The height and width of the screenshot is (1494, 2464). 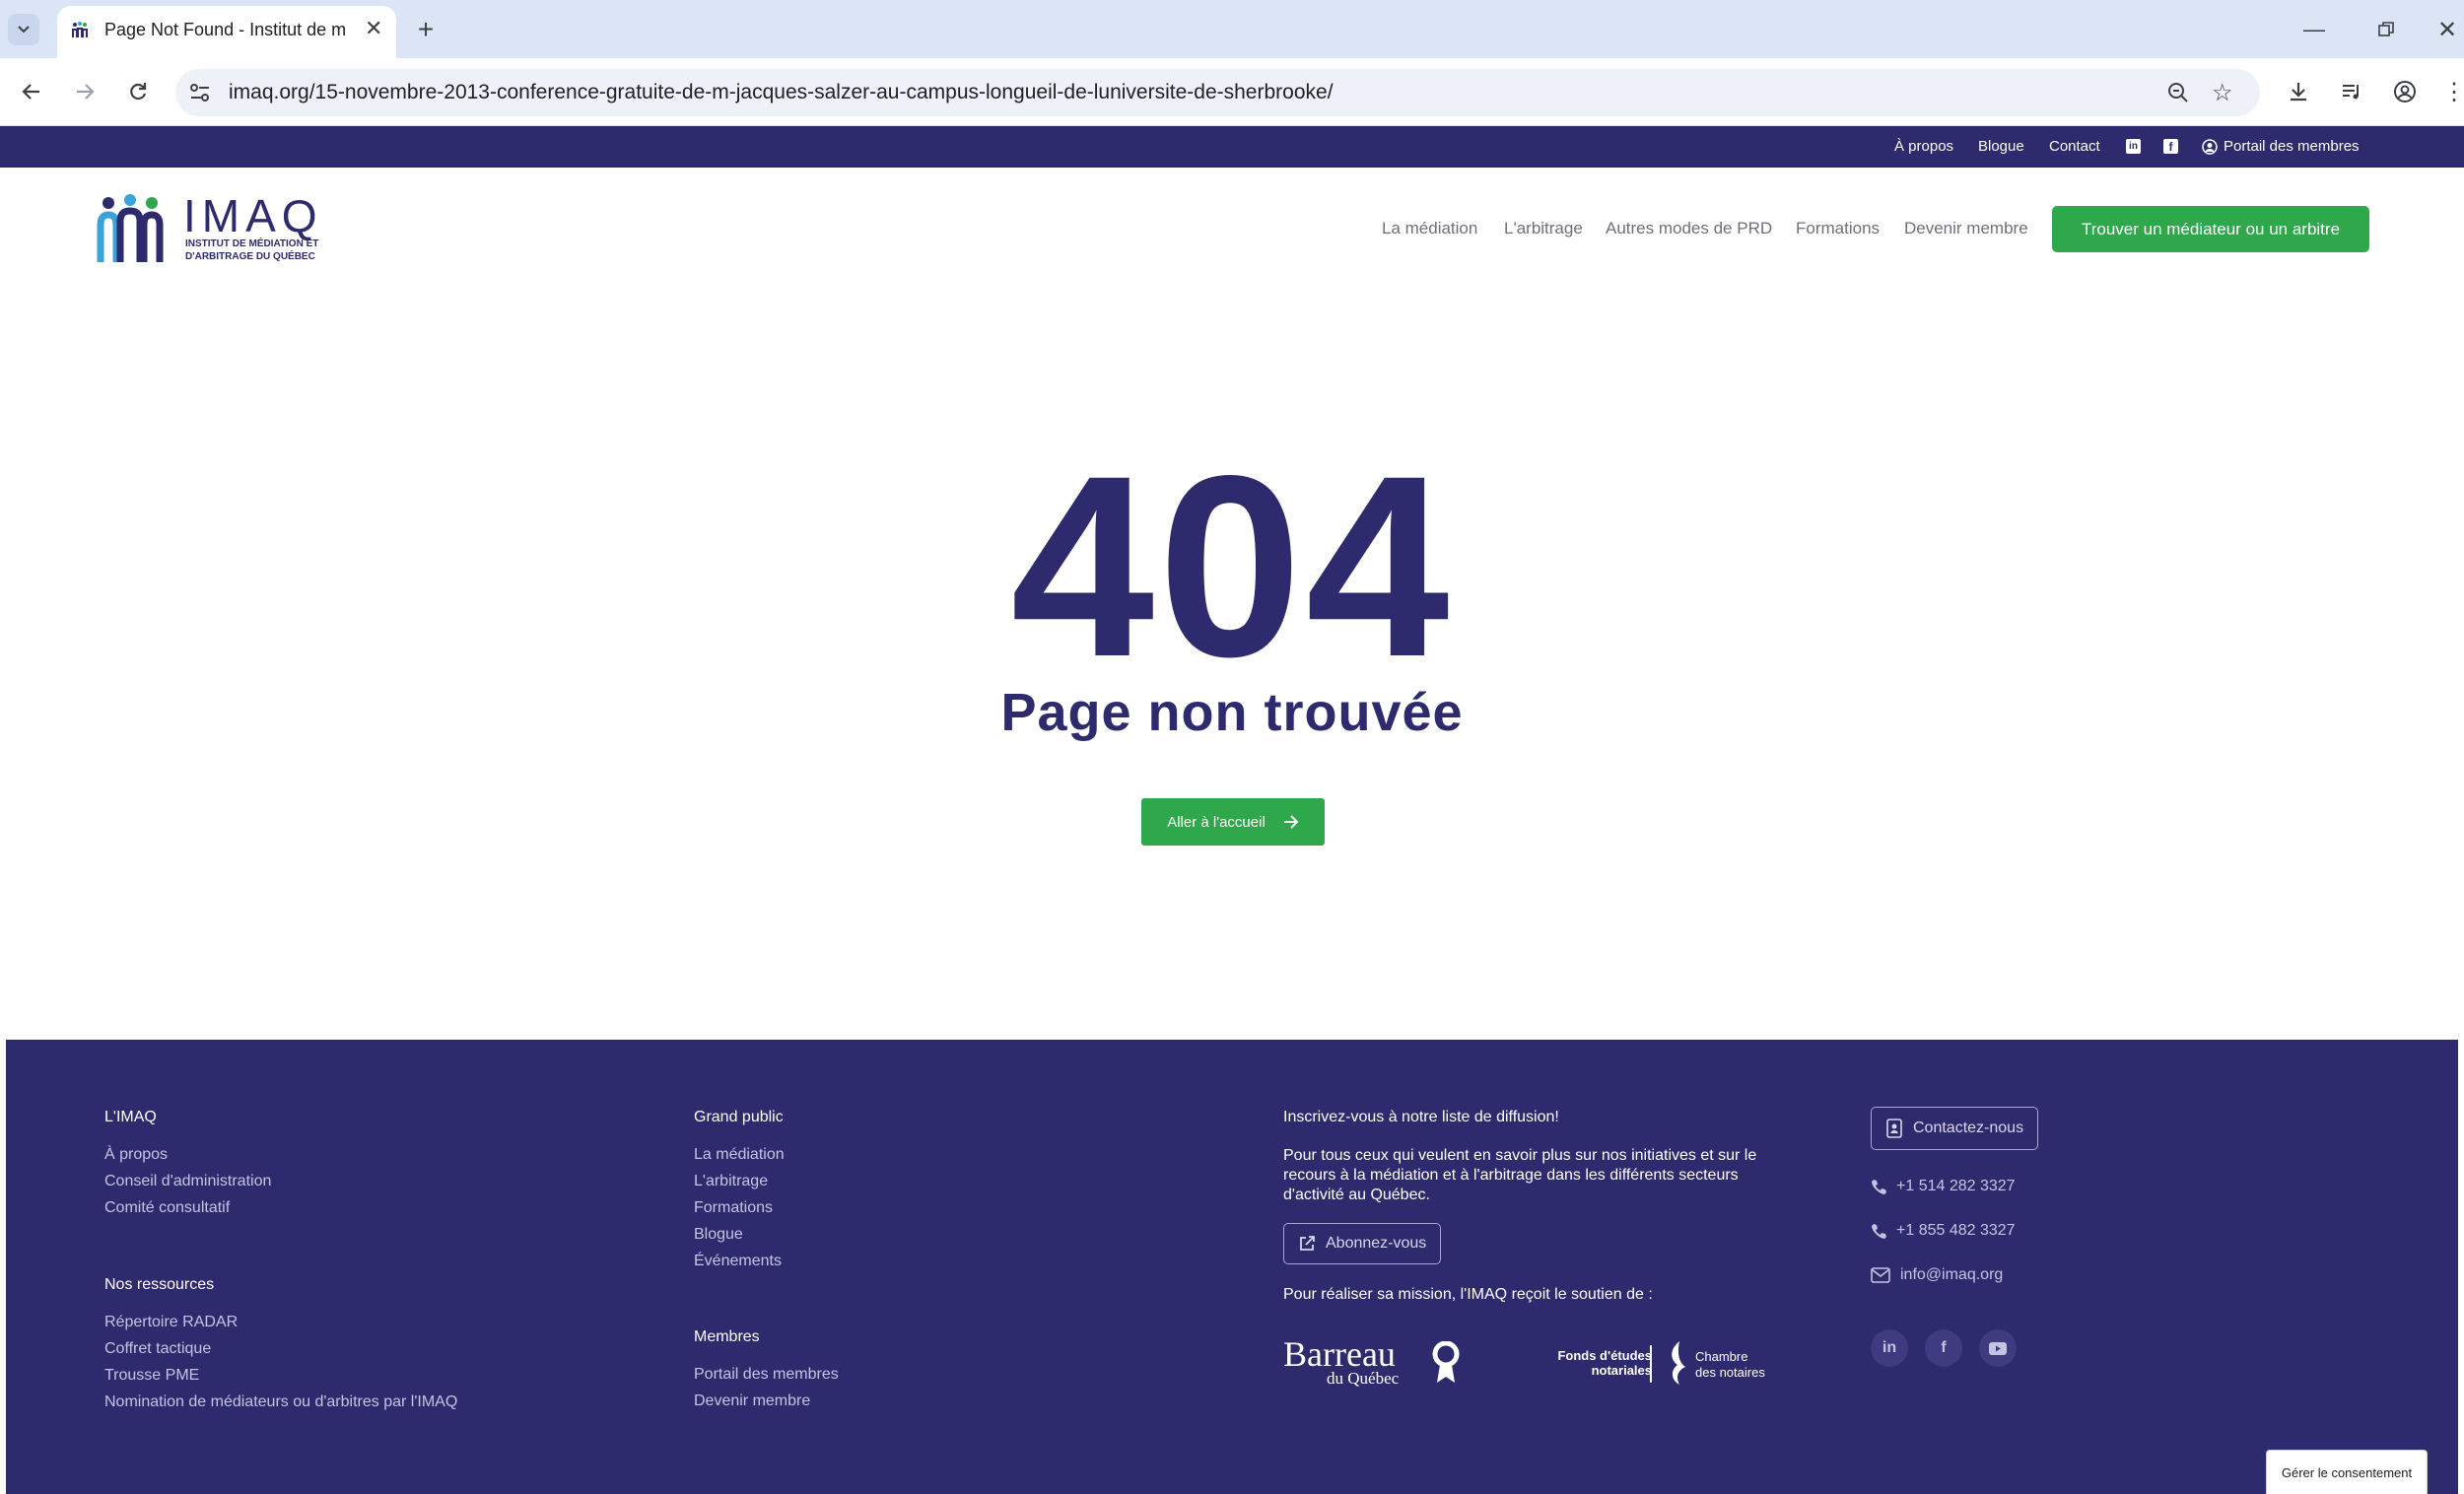 What do you see at coordinates (1966, 228) in the screenshot?
I see `nav-become-member: Devenir membre` at bounding box center [1966, 228].